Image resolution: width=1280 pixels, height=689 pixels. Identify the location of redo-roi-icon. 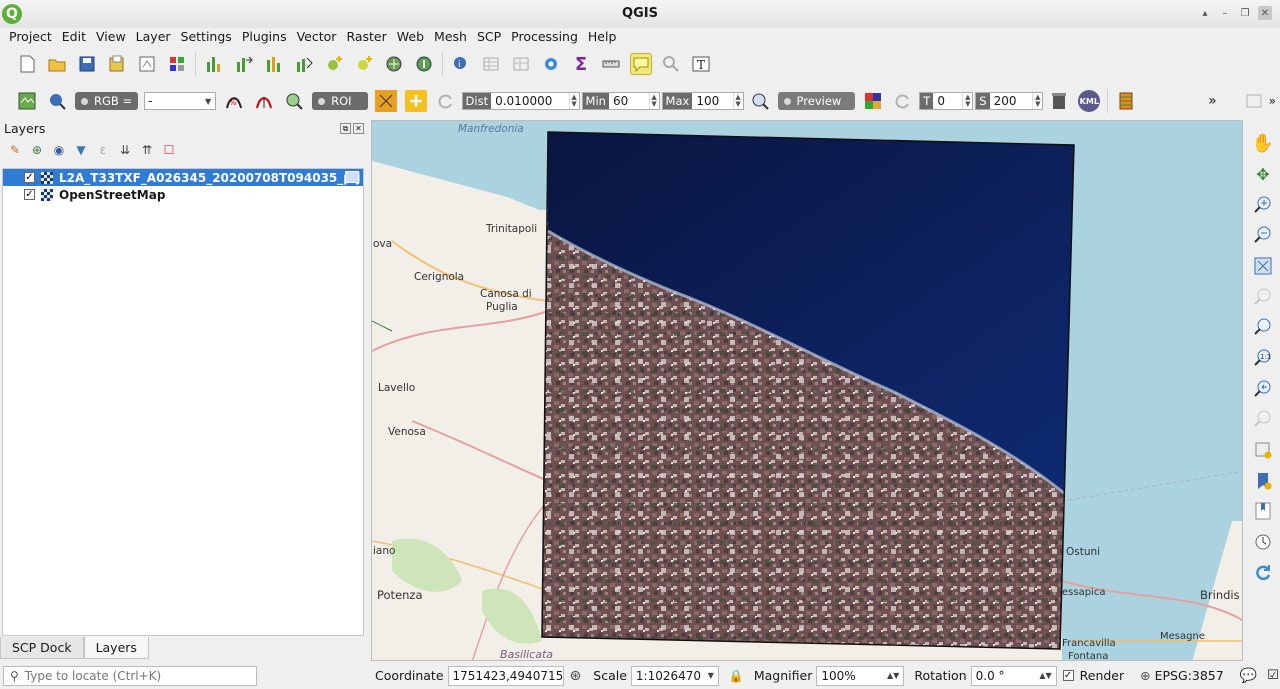
(446, 101).